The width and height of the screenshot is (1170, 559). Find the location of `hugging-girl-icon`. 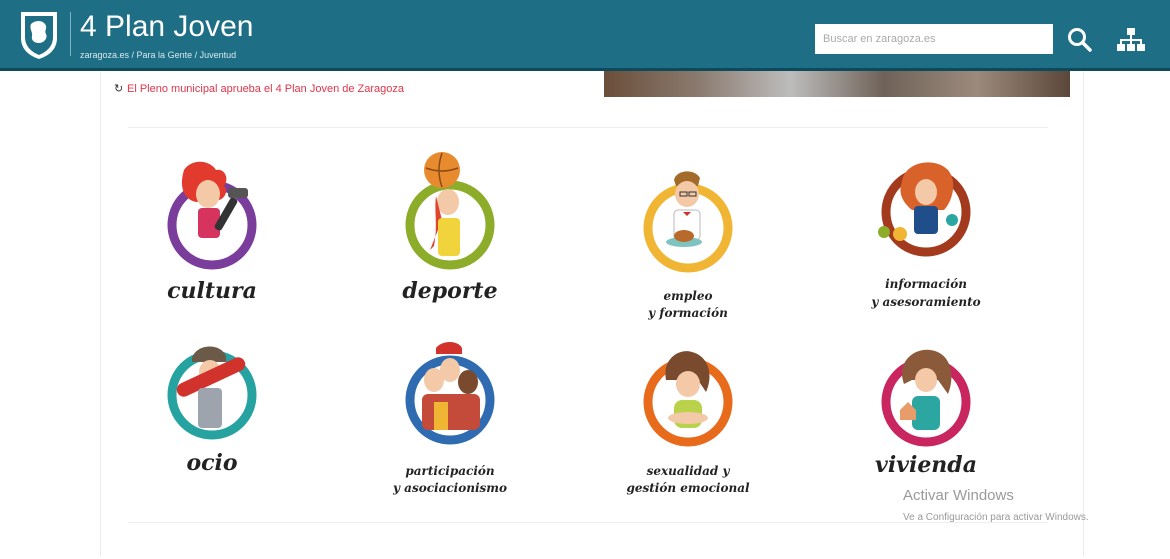

hugging-girl-icon is located at coordinates (688, 399).